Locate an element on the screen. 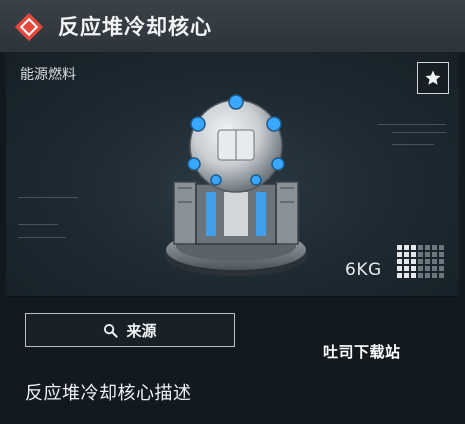 Image resolution: width=465 pixels, height=424 pixels. rarity-diamond-icon is located at coordinates (29, 27).